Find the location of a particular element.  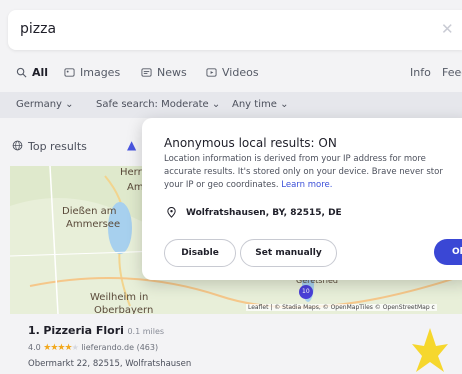

search-icon is located at coordinates (21, 72).